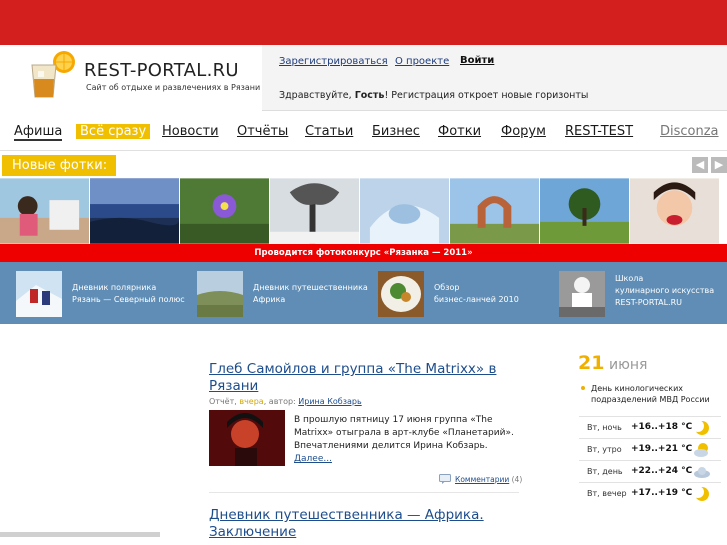 The width and height of the screenshot is (727, 545). Describe the element at coordinates (114, 287) in the screenshot. I see `featured-line: Дневник полярника` at that location.